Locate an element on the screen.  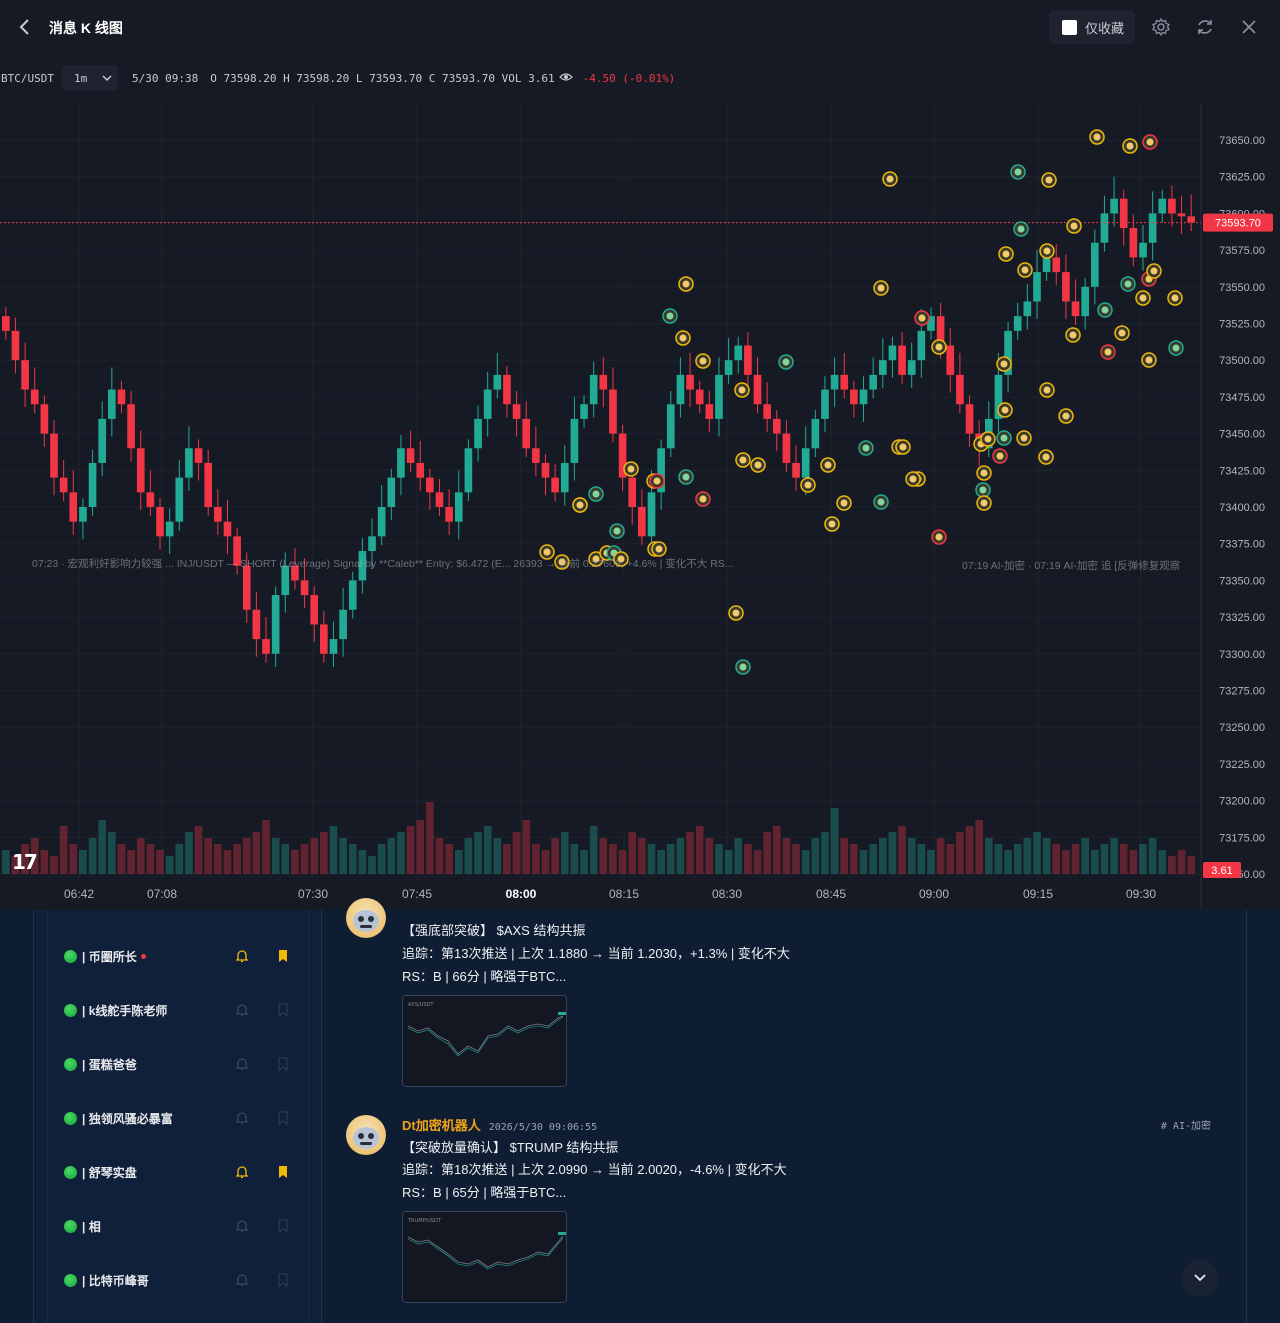
message-tag: # AI-加密 is located at coordinates (1186, 1124).